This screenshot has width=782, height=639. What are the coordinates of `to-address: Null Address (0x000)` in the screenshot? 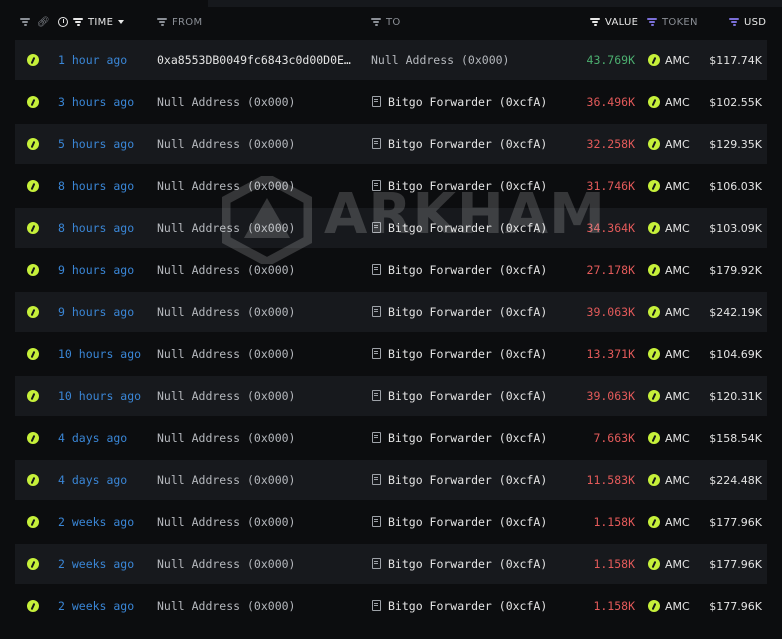 It's located at (440, 60).